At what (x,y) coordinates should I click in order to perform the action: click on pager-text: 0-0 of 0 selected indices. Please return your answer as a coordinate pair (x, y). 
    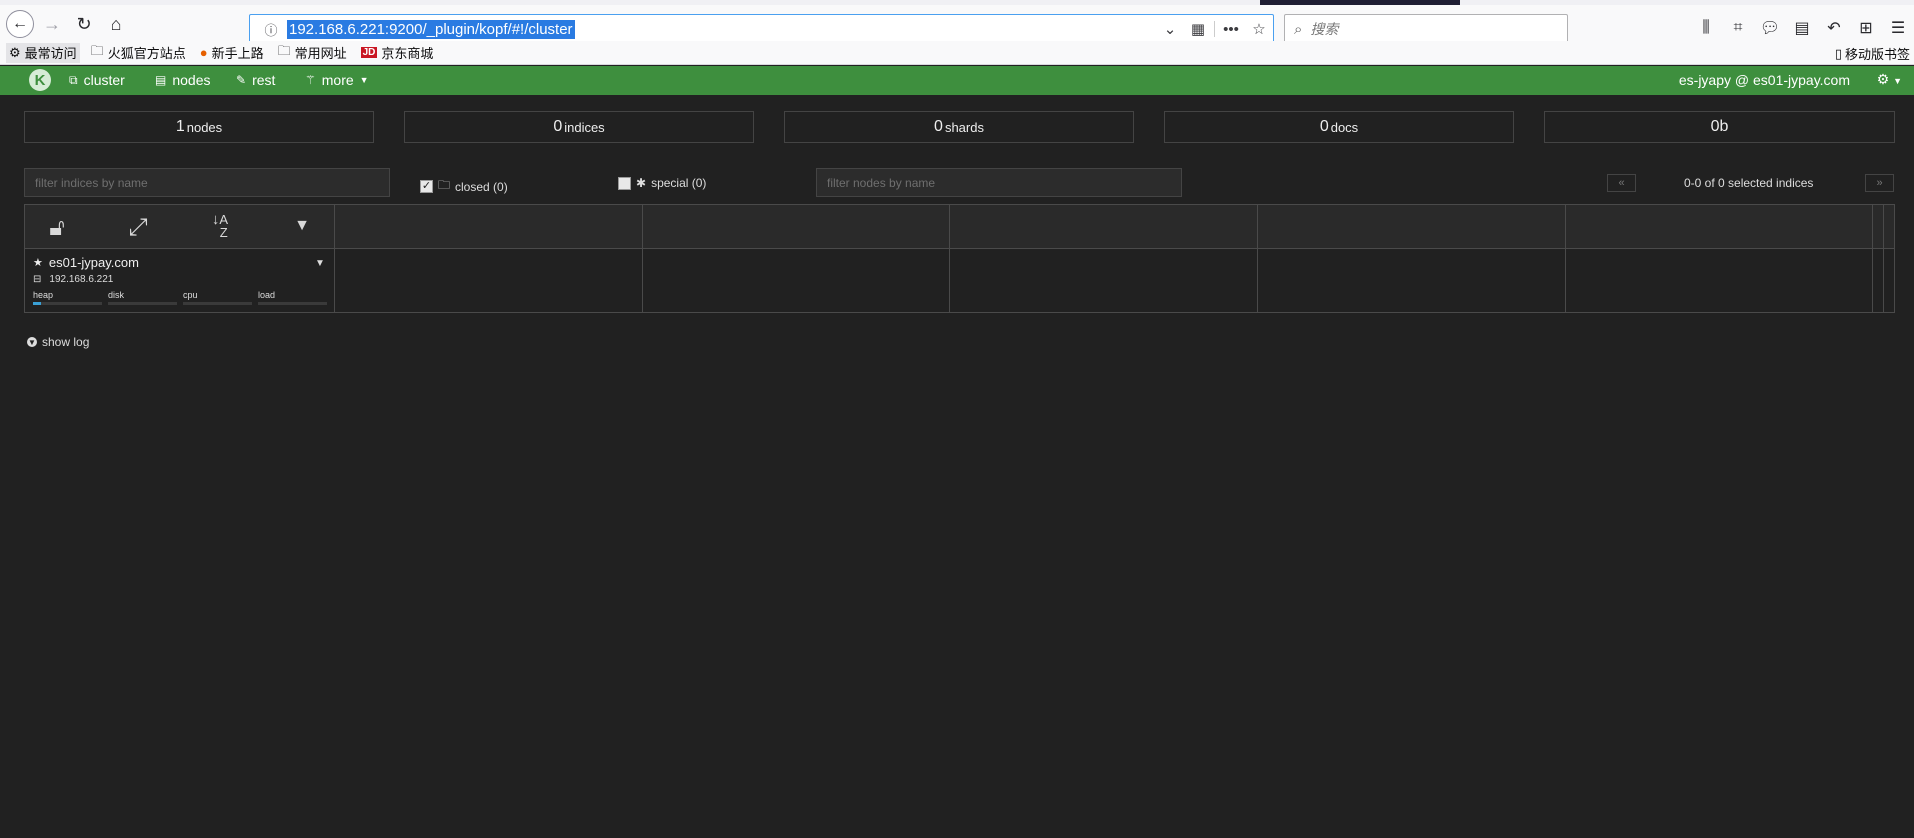
    Looking at the image, I should click on (1749, 183).